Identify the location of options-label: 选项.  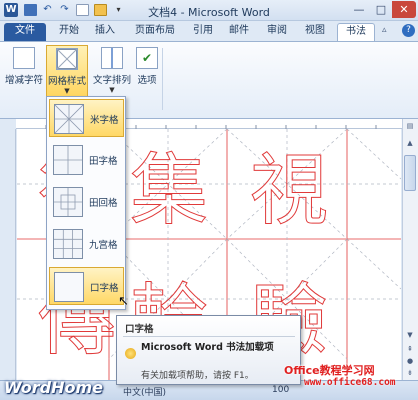
(147, 80).